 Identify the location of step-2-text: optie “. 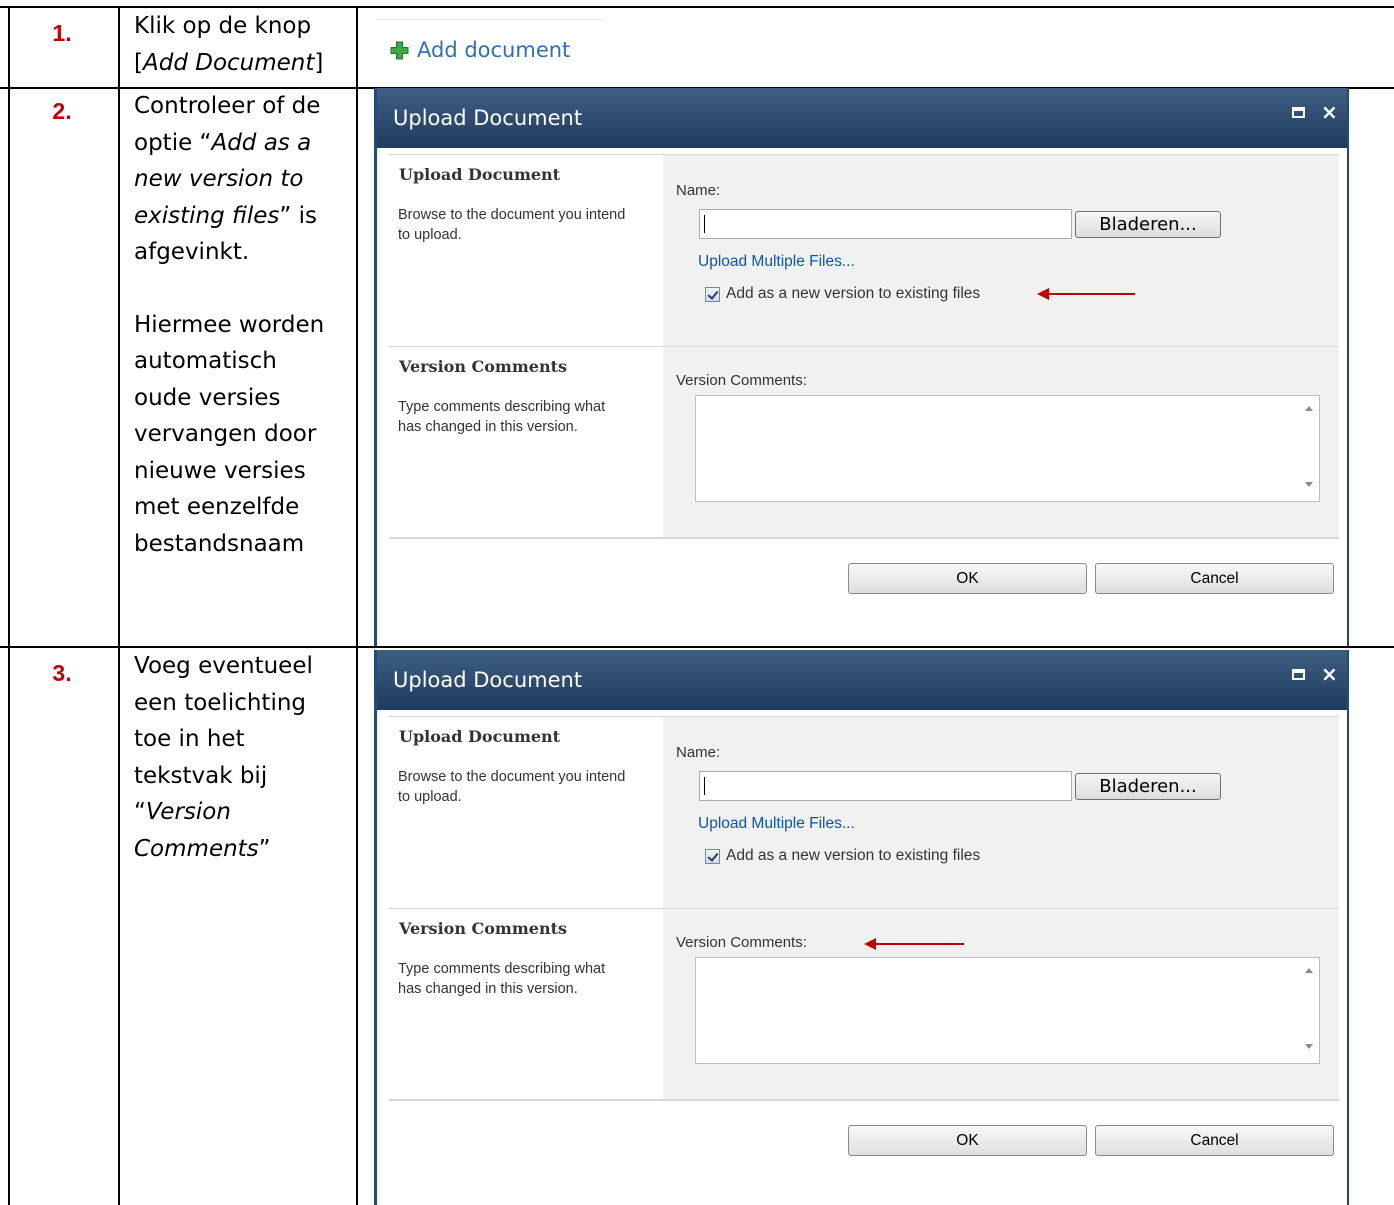
(173, 142).